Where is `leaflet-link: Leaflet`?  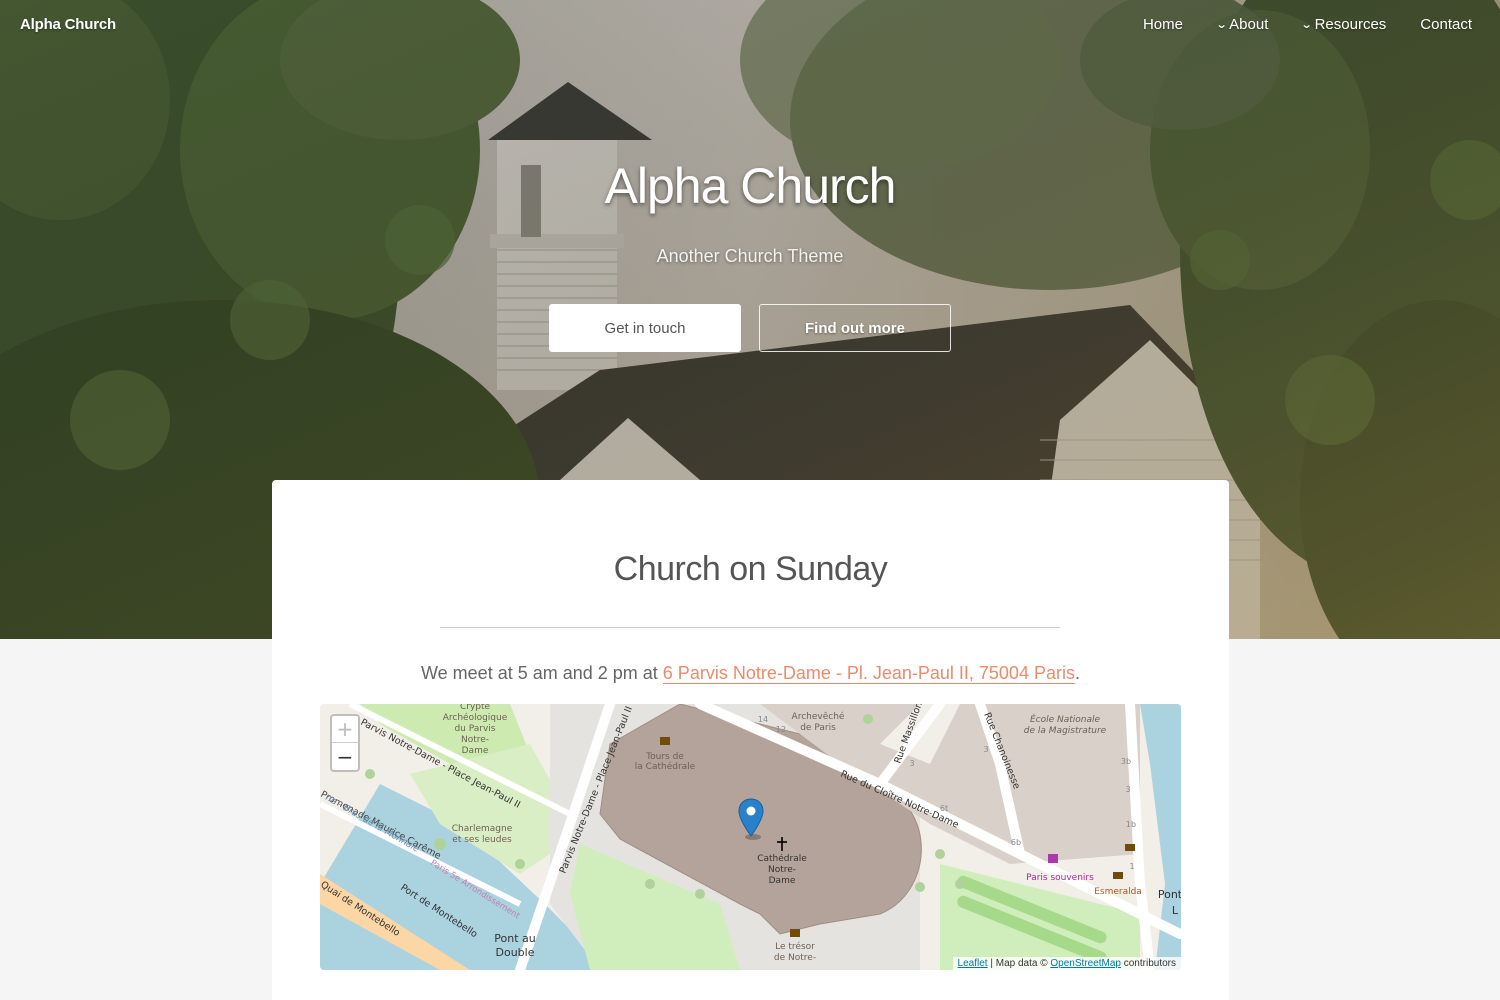
leaflet-link: Leaflet is located at coordinates (973, 963).